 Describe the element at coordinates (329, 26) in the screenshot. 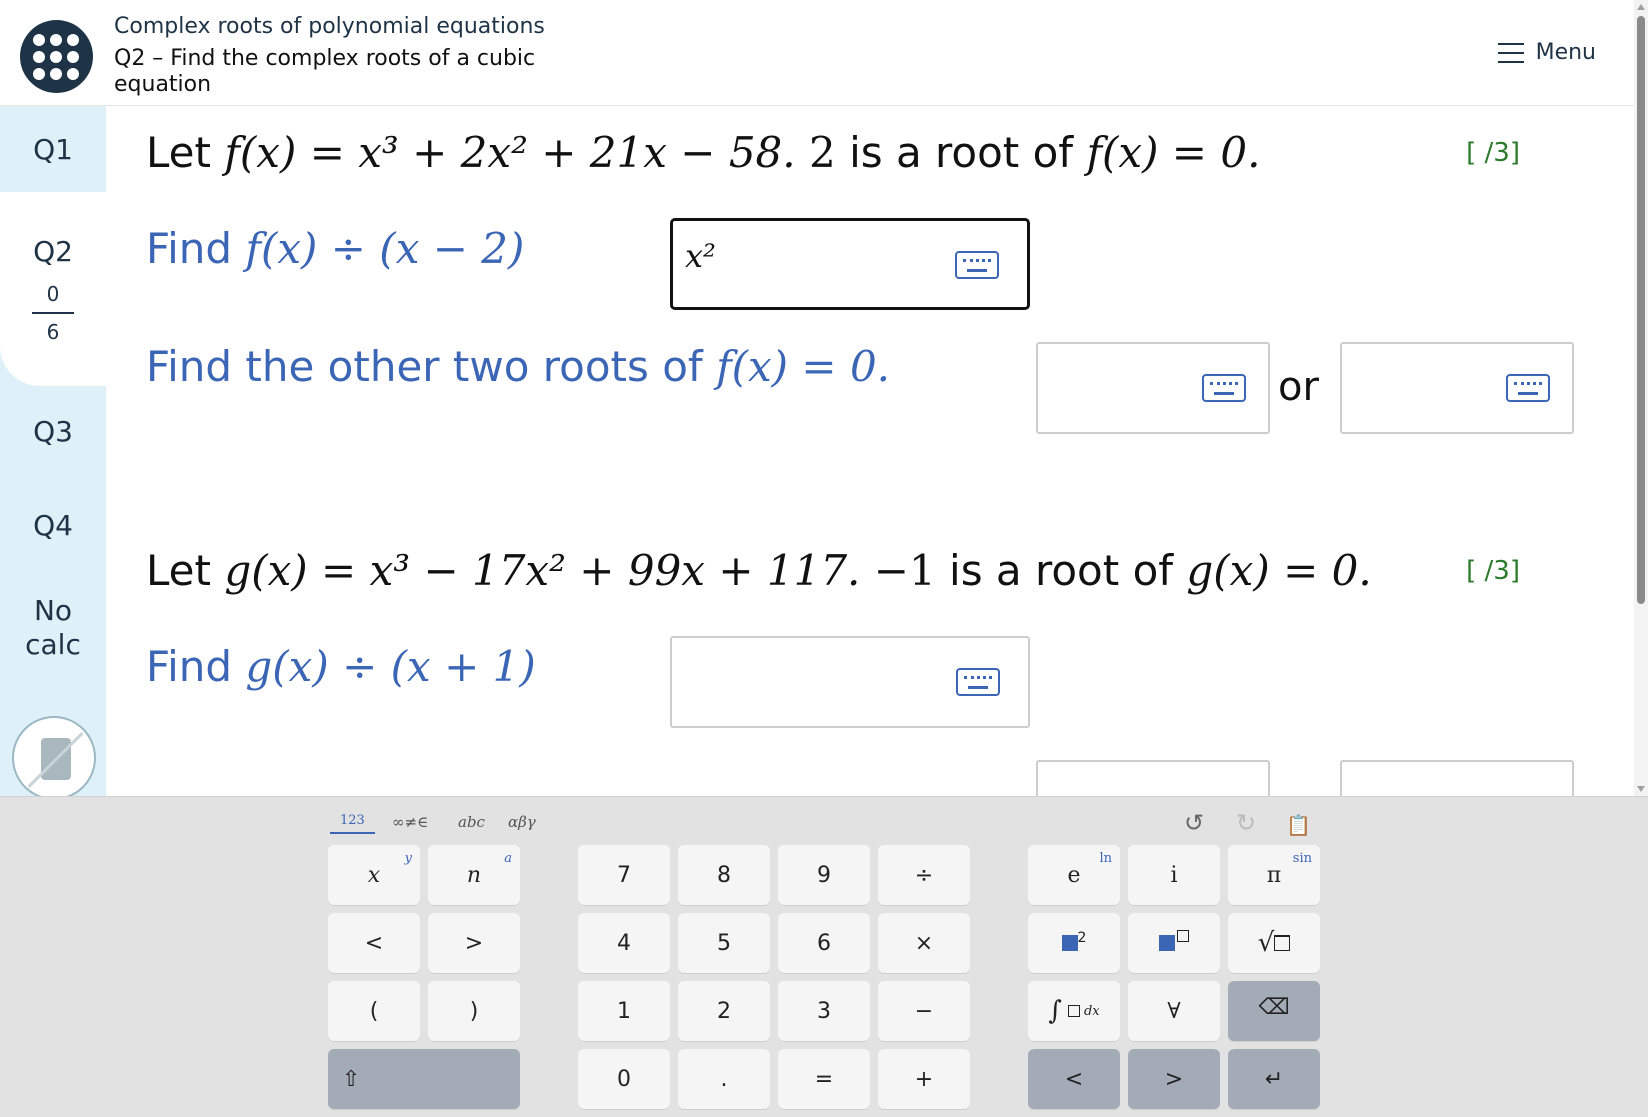

I see `course-title: Complex roots of polynomial equations` at that location.